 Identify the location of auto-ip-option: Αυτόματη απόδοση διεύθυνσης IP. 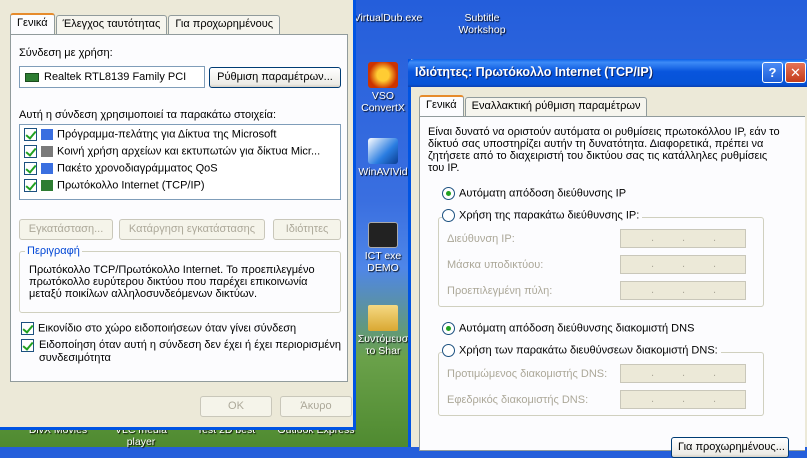
(534, 193).